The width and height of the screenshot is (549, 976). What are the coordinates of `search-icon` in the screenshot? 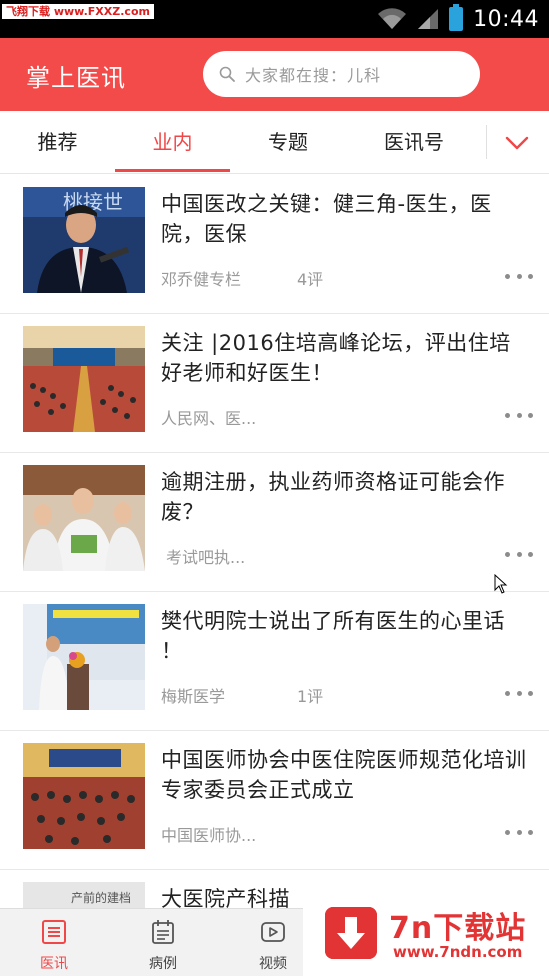 It's located at (227, 74).